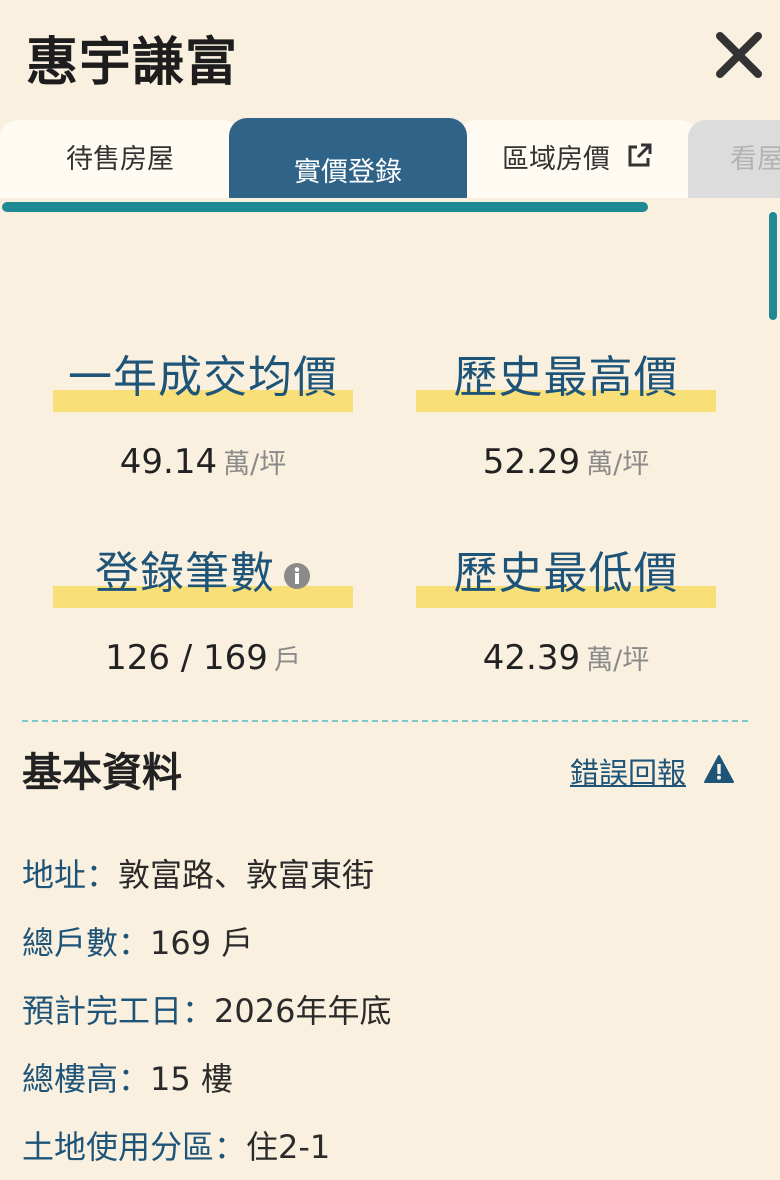 The image size is (780, 1180). What do you see at coordinates (203, 658) in the screenshot?
I see `stat-value: 126 / 169 戶` at bounding box center [203, 658].